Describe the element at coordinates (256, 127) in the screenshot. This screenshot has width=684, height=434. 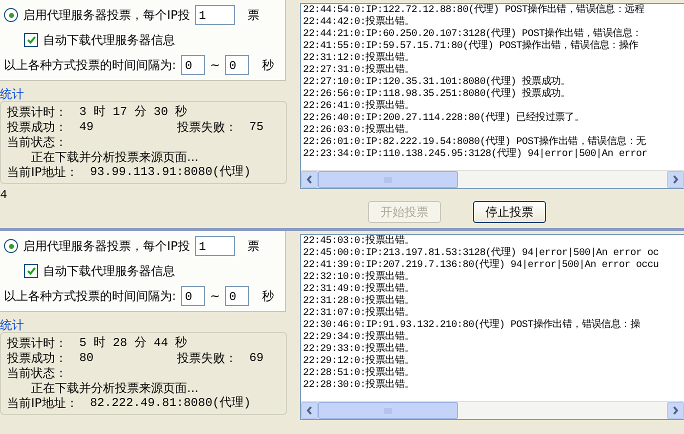
I see `fail-value: 75` at that location.